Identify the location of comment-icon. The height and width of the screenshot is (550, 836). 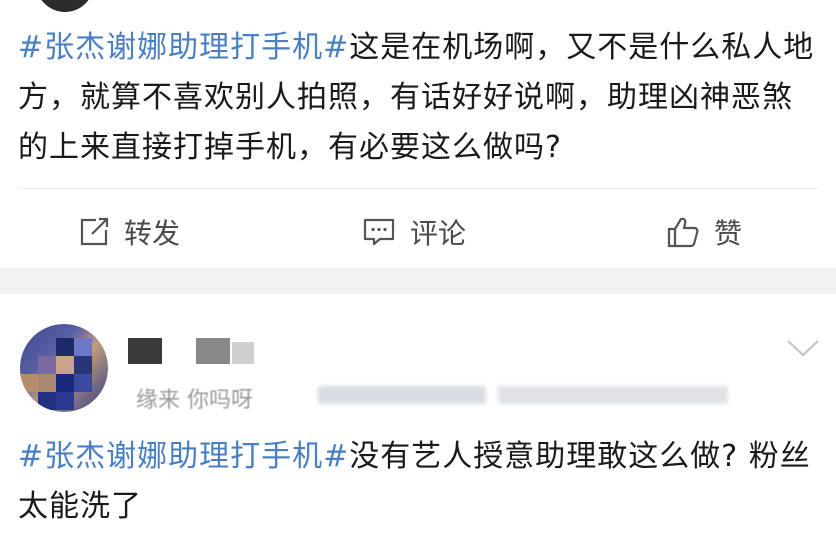
(379, 232).